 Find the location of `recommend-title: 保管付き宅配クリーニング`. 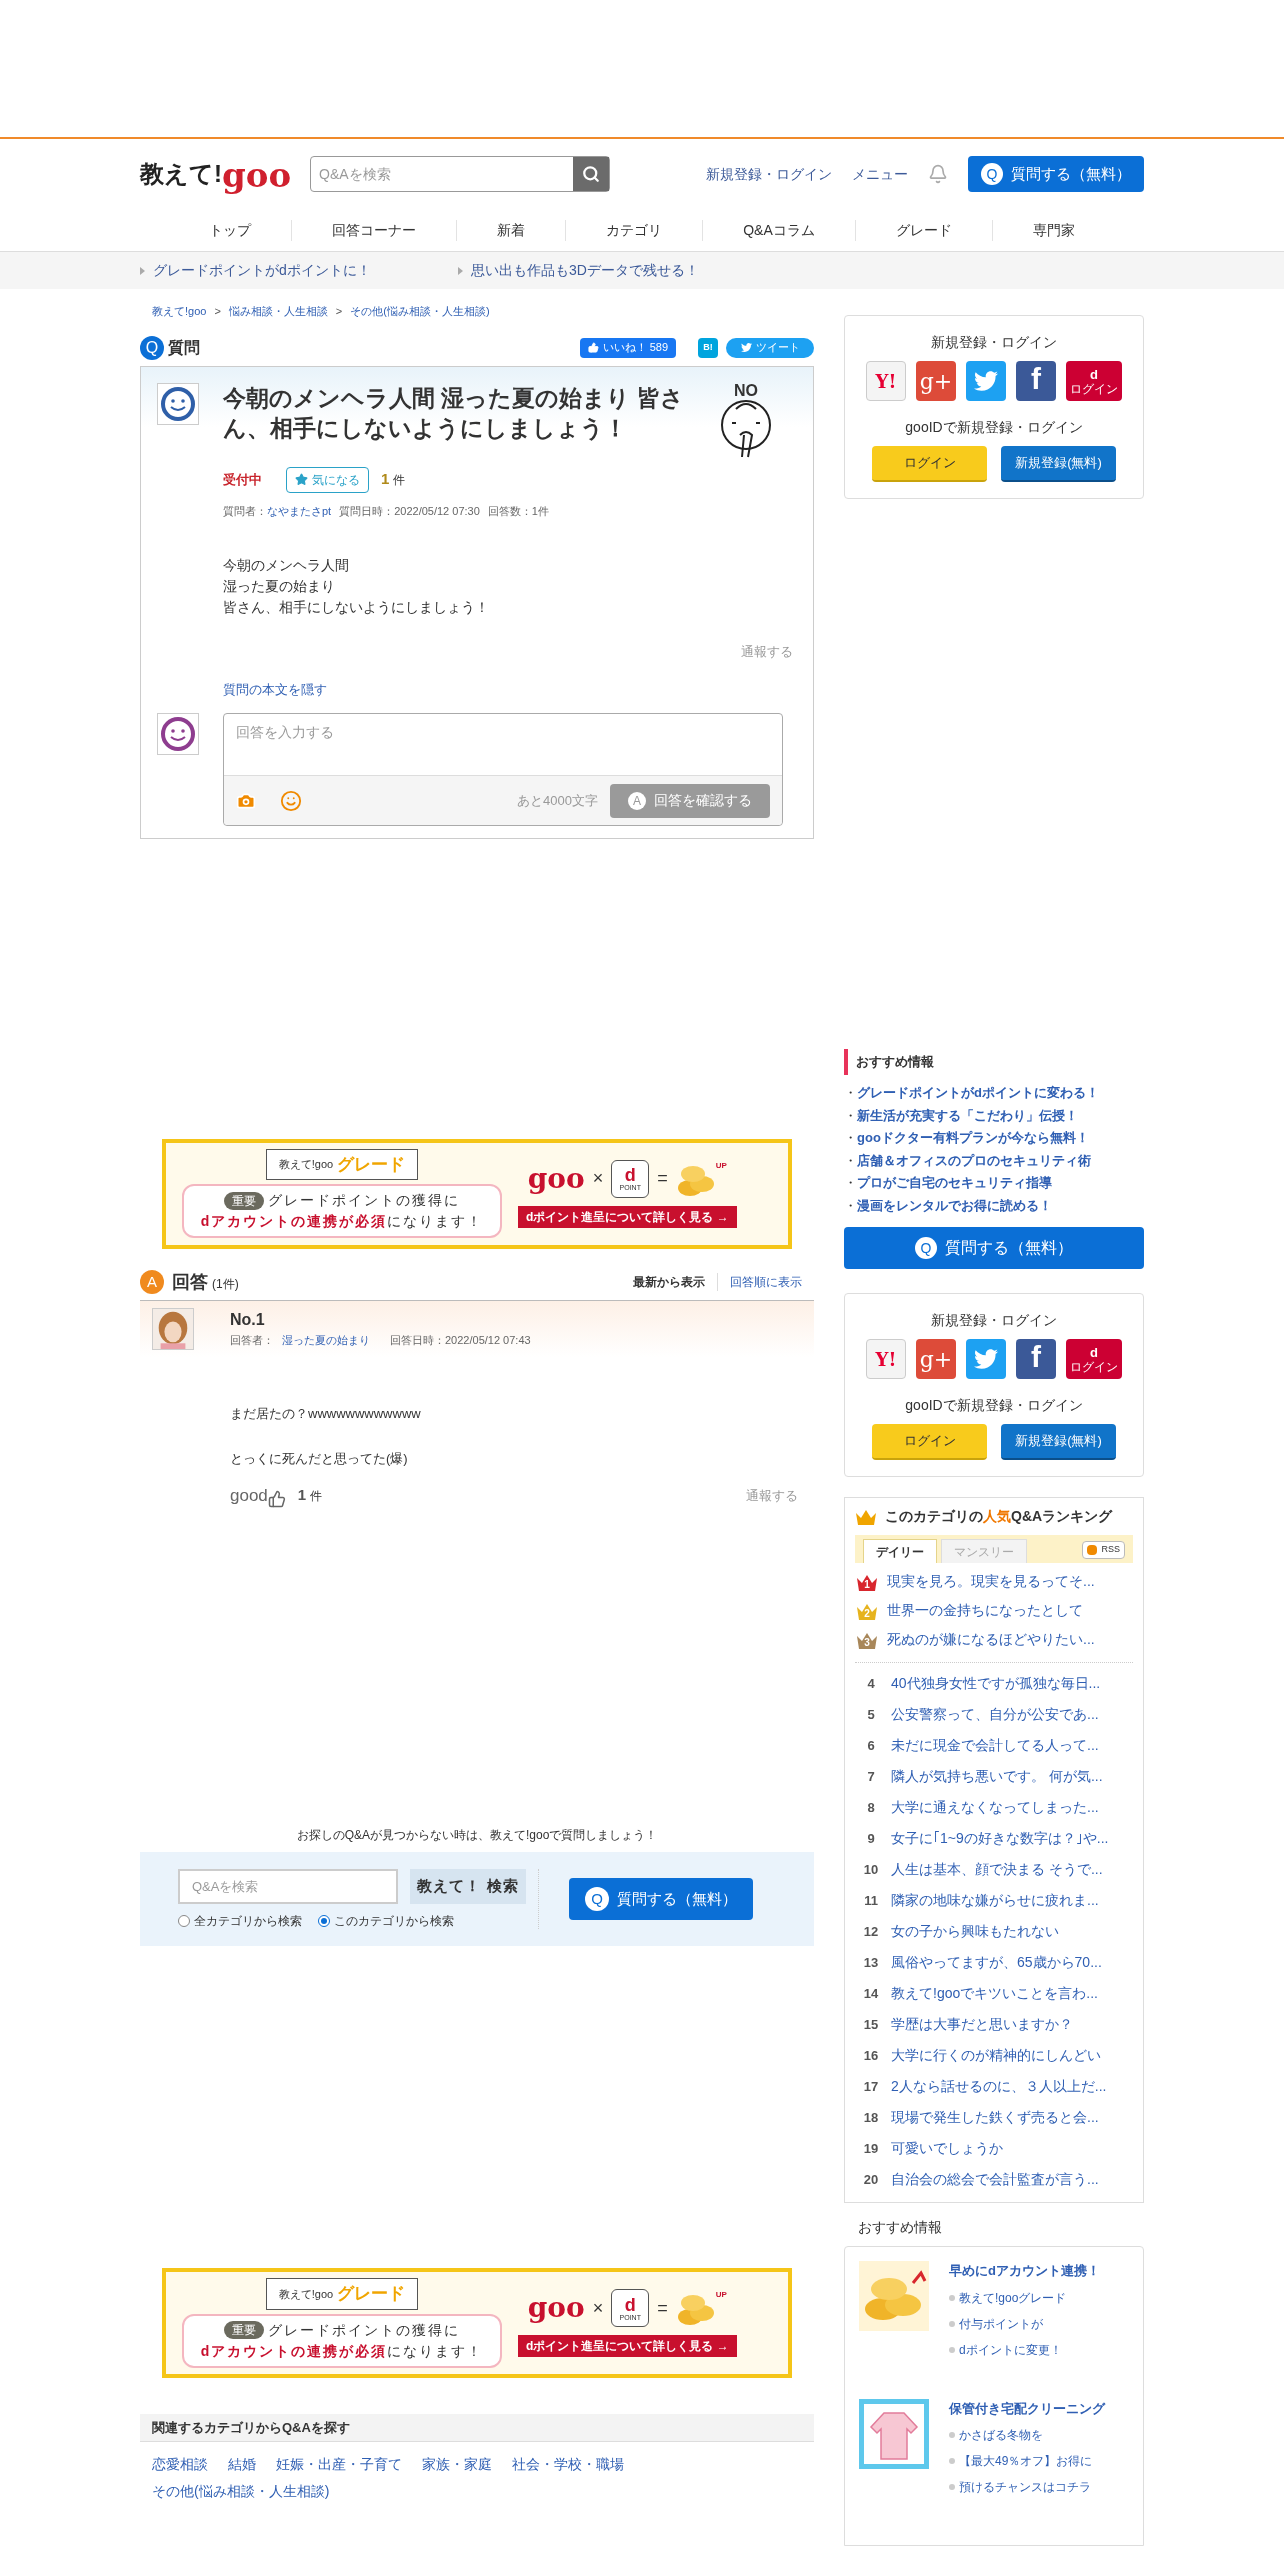

recommend-title: 保管付き宅配クリーニング is located at coordinates (1027, 2408).